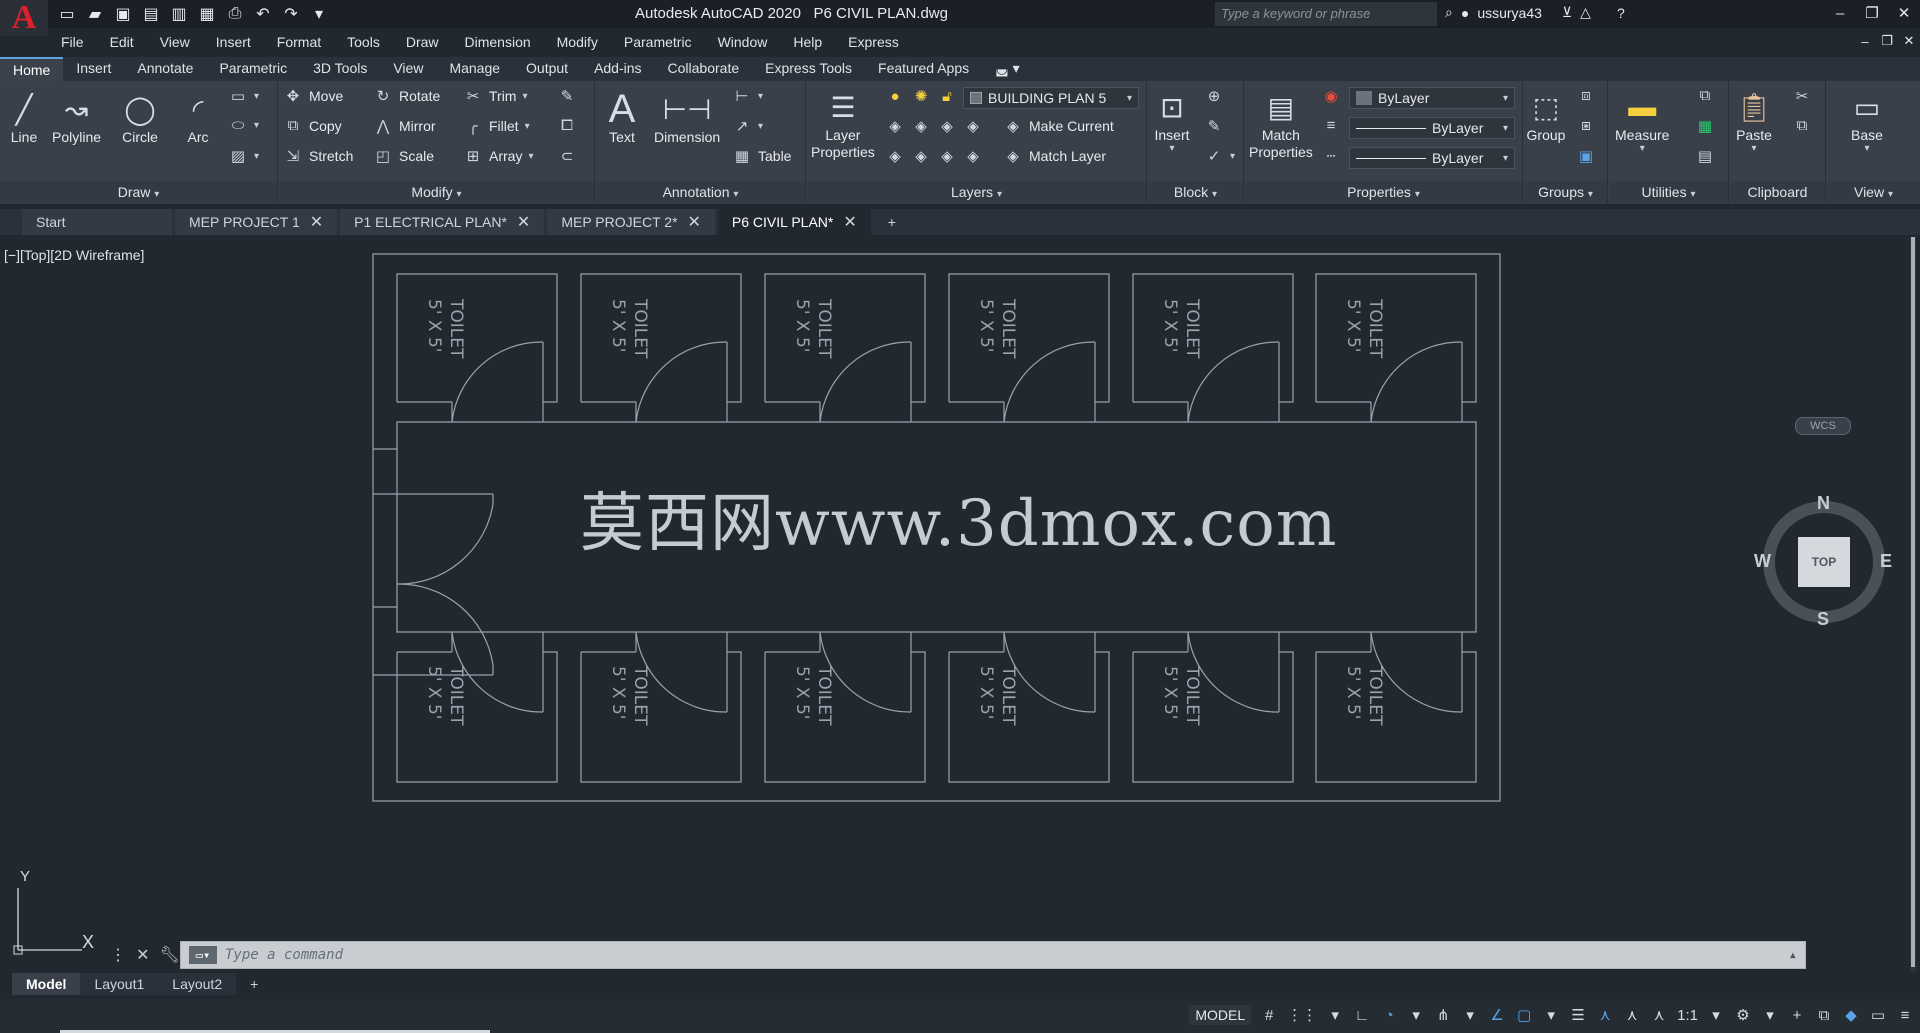 This screenshot has width=1920, height=1033. Describe the element at coordinates (312, 125) in the screenshot. I see `copy-button: ⧉ Copy` at that location.